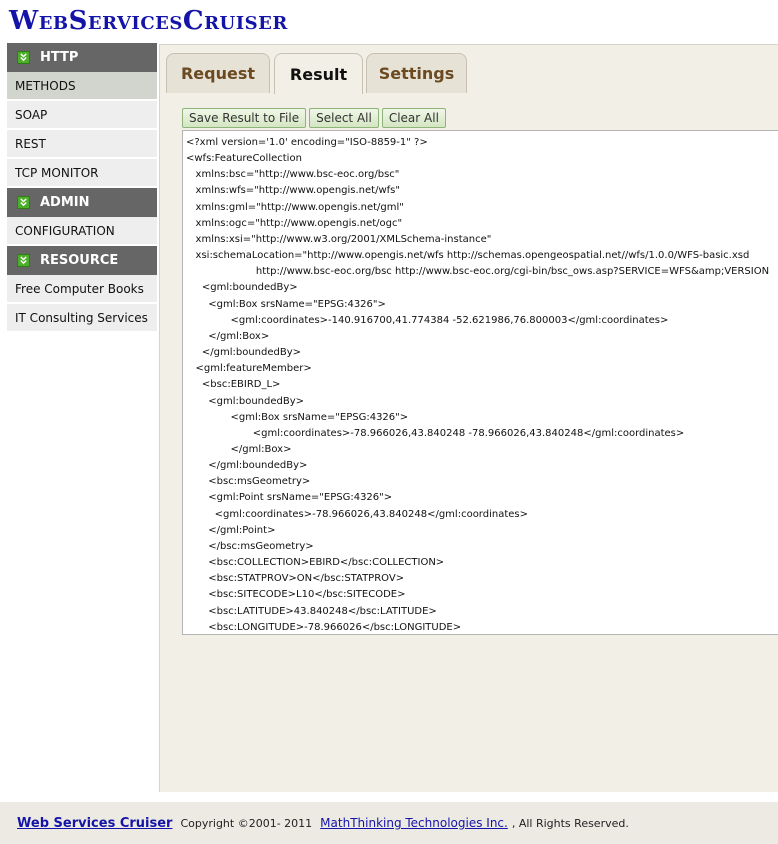 The height and width of the screenshot is (844, 778). Describe the element at coordinates (318, 73) in the screenshot. I see `tab-result: Result` at that location.